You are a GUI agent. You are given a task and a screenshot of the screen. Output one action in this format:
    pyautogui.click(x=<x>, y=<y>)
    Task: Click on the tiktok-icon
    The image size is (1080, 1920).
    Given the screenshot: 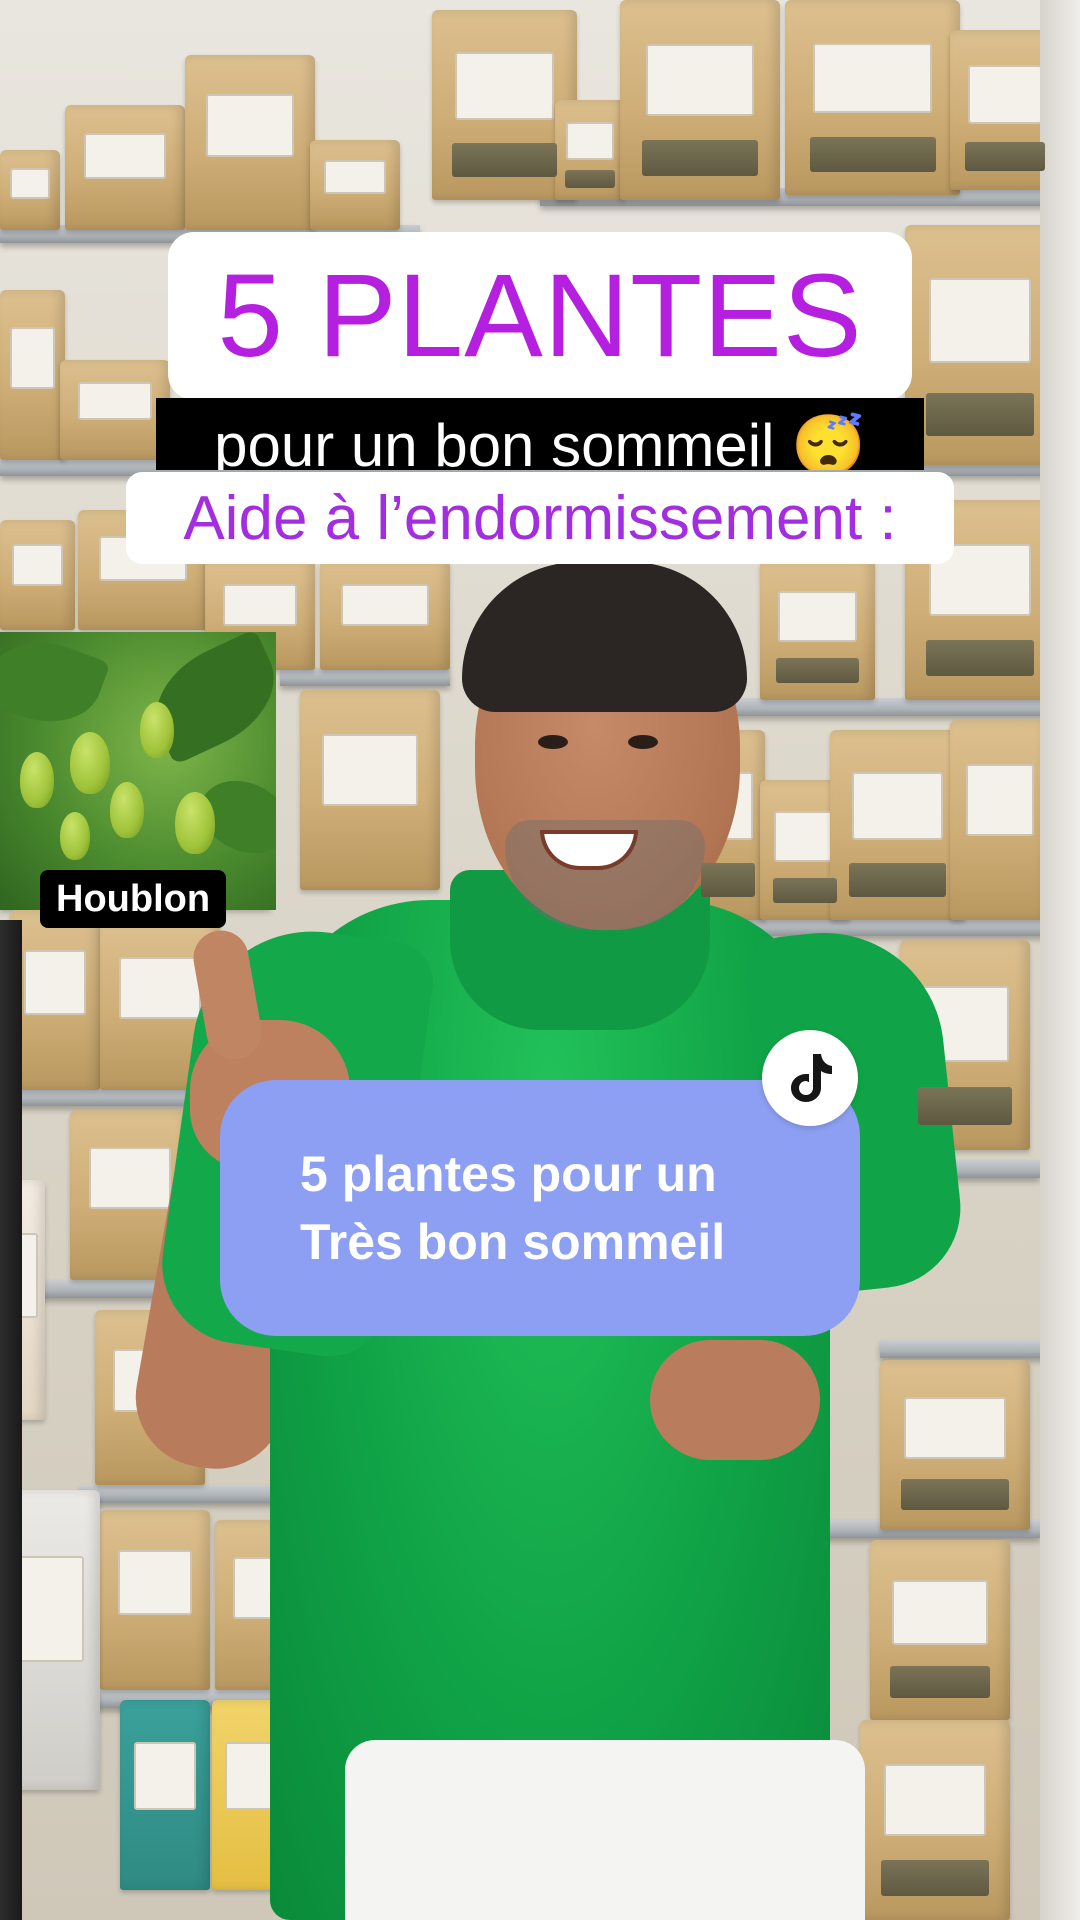 What is the action you would take?
    pyautogui.click(x=810, y=1078)
    